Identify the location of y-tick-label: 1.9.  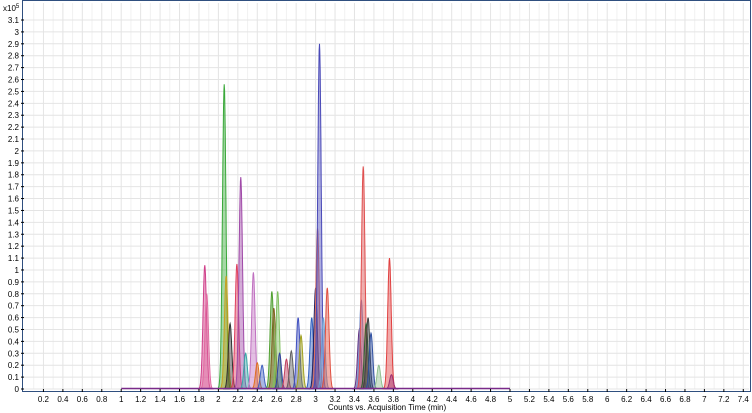
(14, 163).